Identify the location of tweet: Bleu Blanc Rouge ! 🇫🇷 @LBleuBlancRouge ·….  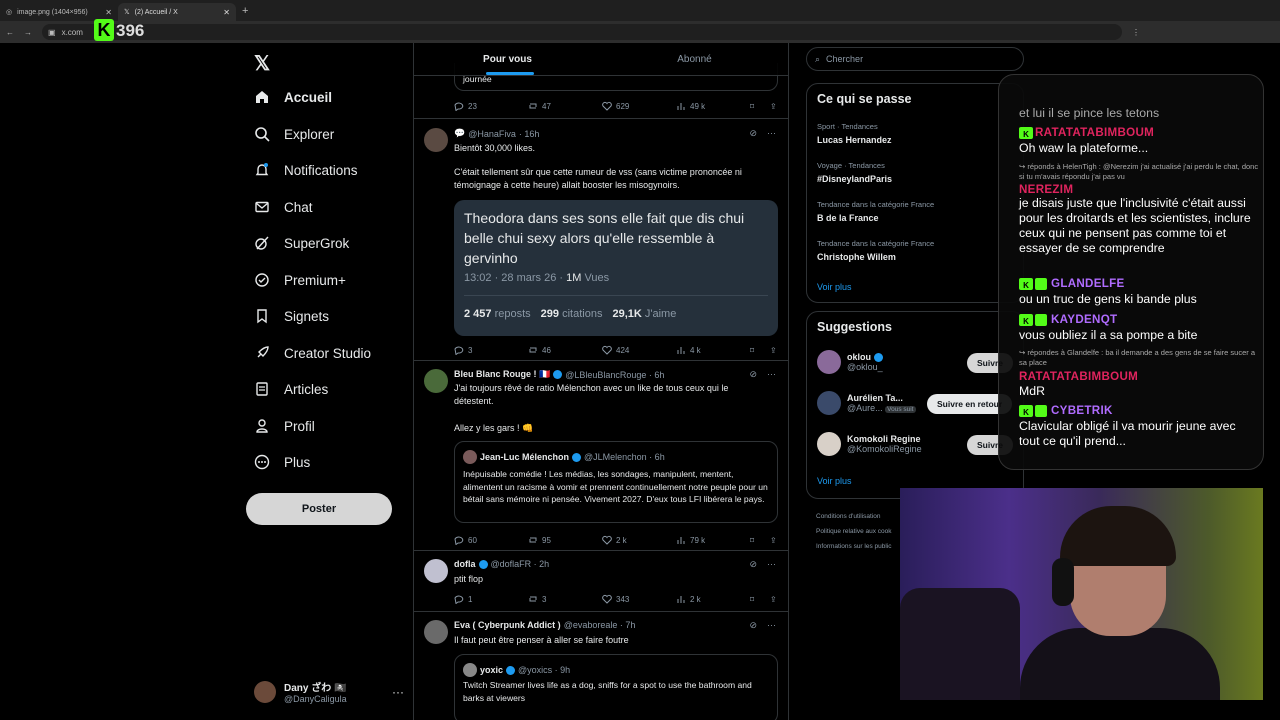
(601, 456).